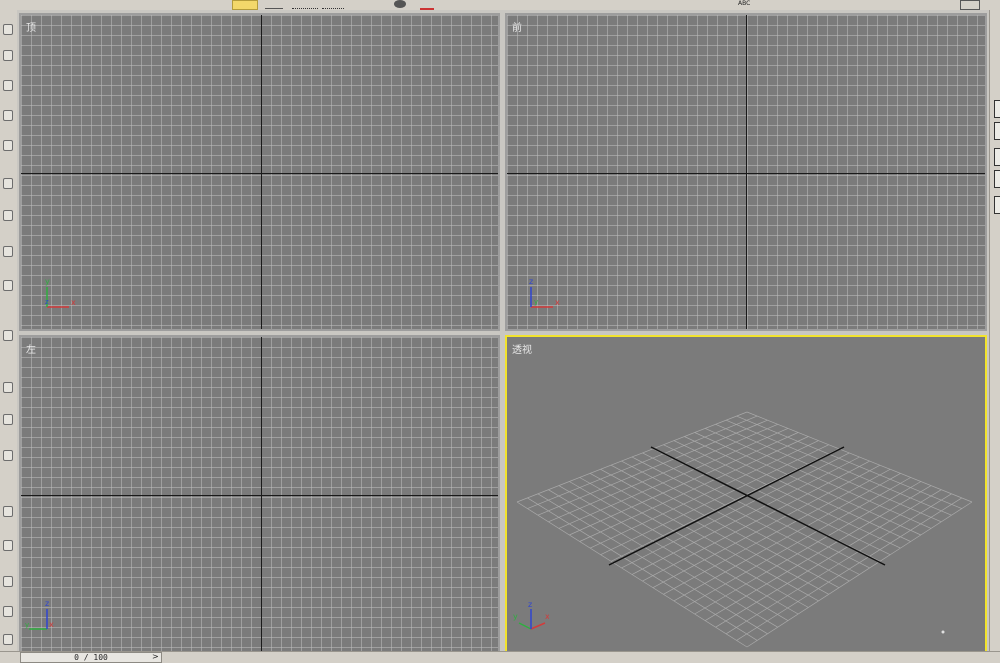 The height and width of the screenshot is (663, 1000). What do you see at coordinates (970, 5) in the screenshot?
I see `help-icon` at bounding box center [970, 5].